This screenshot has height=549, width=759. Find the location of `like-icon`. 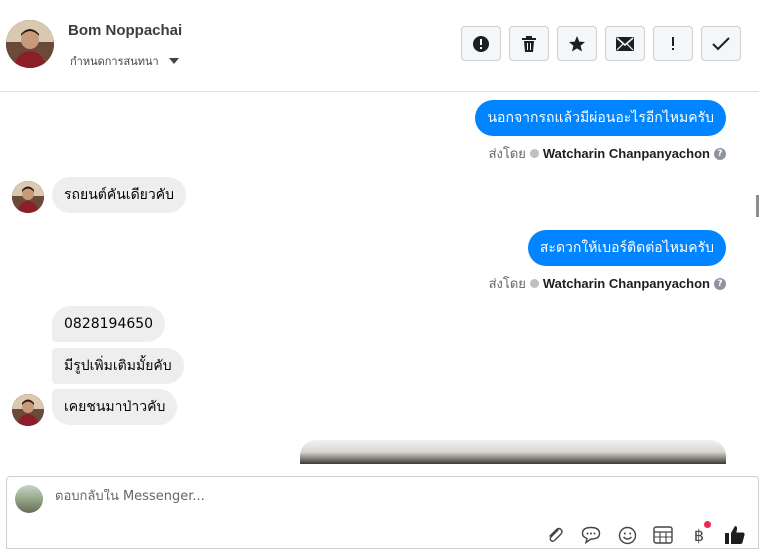

like-icon is located at coordinates (735, 535).